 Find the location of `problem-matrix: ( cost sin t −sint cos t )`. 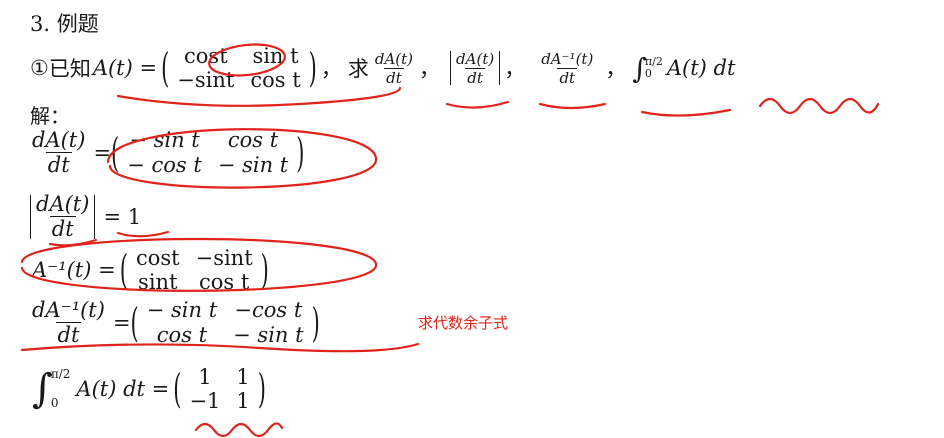

problem-matrix: ( cost sin t −sint cos t ) is located at coordinates (239, 68).